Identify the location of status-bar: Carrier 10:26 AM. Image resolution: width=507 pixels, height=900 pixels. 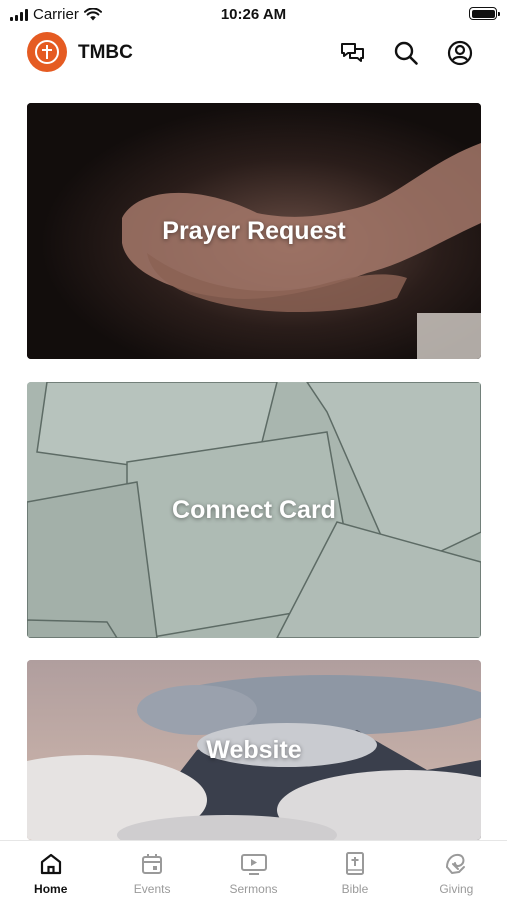
(253, 14).